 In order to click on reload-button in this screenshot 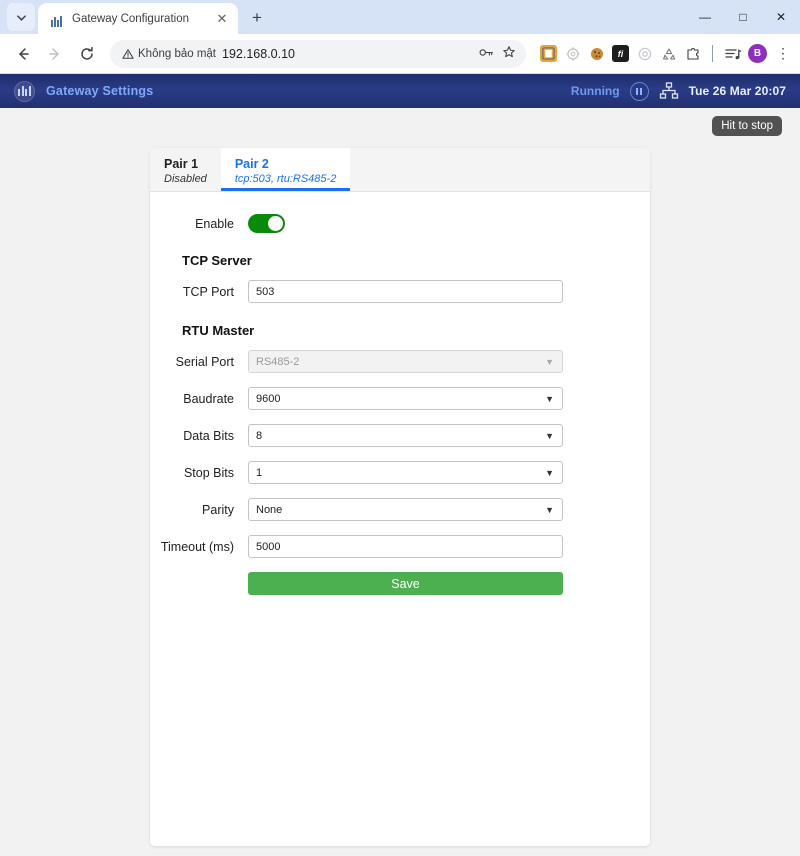, I will do `click(87, 54)`.